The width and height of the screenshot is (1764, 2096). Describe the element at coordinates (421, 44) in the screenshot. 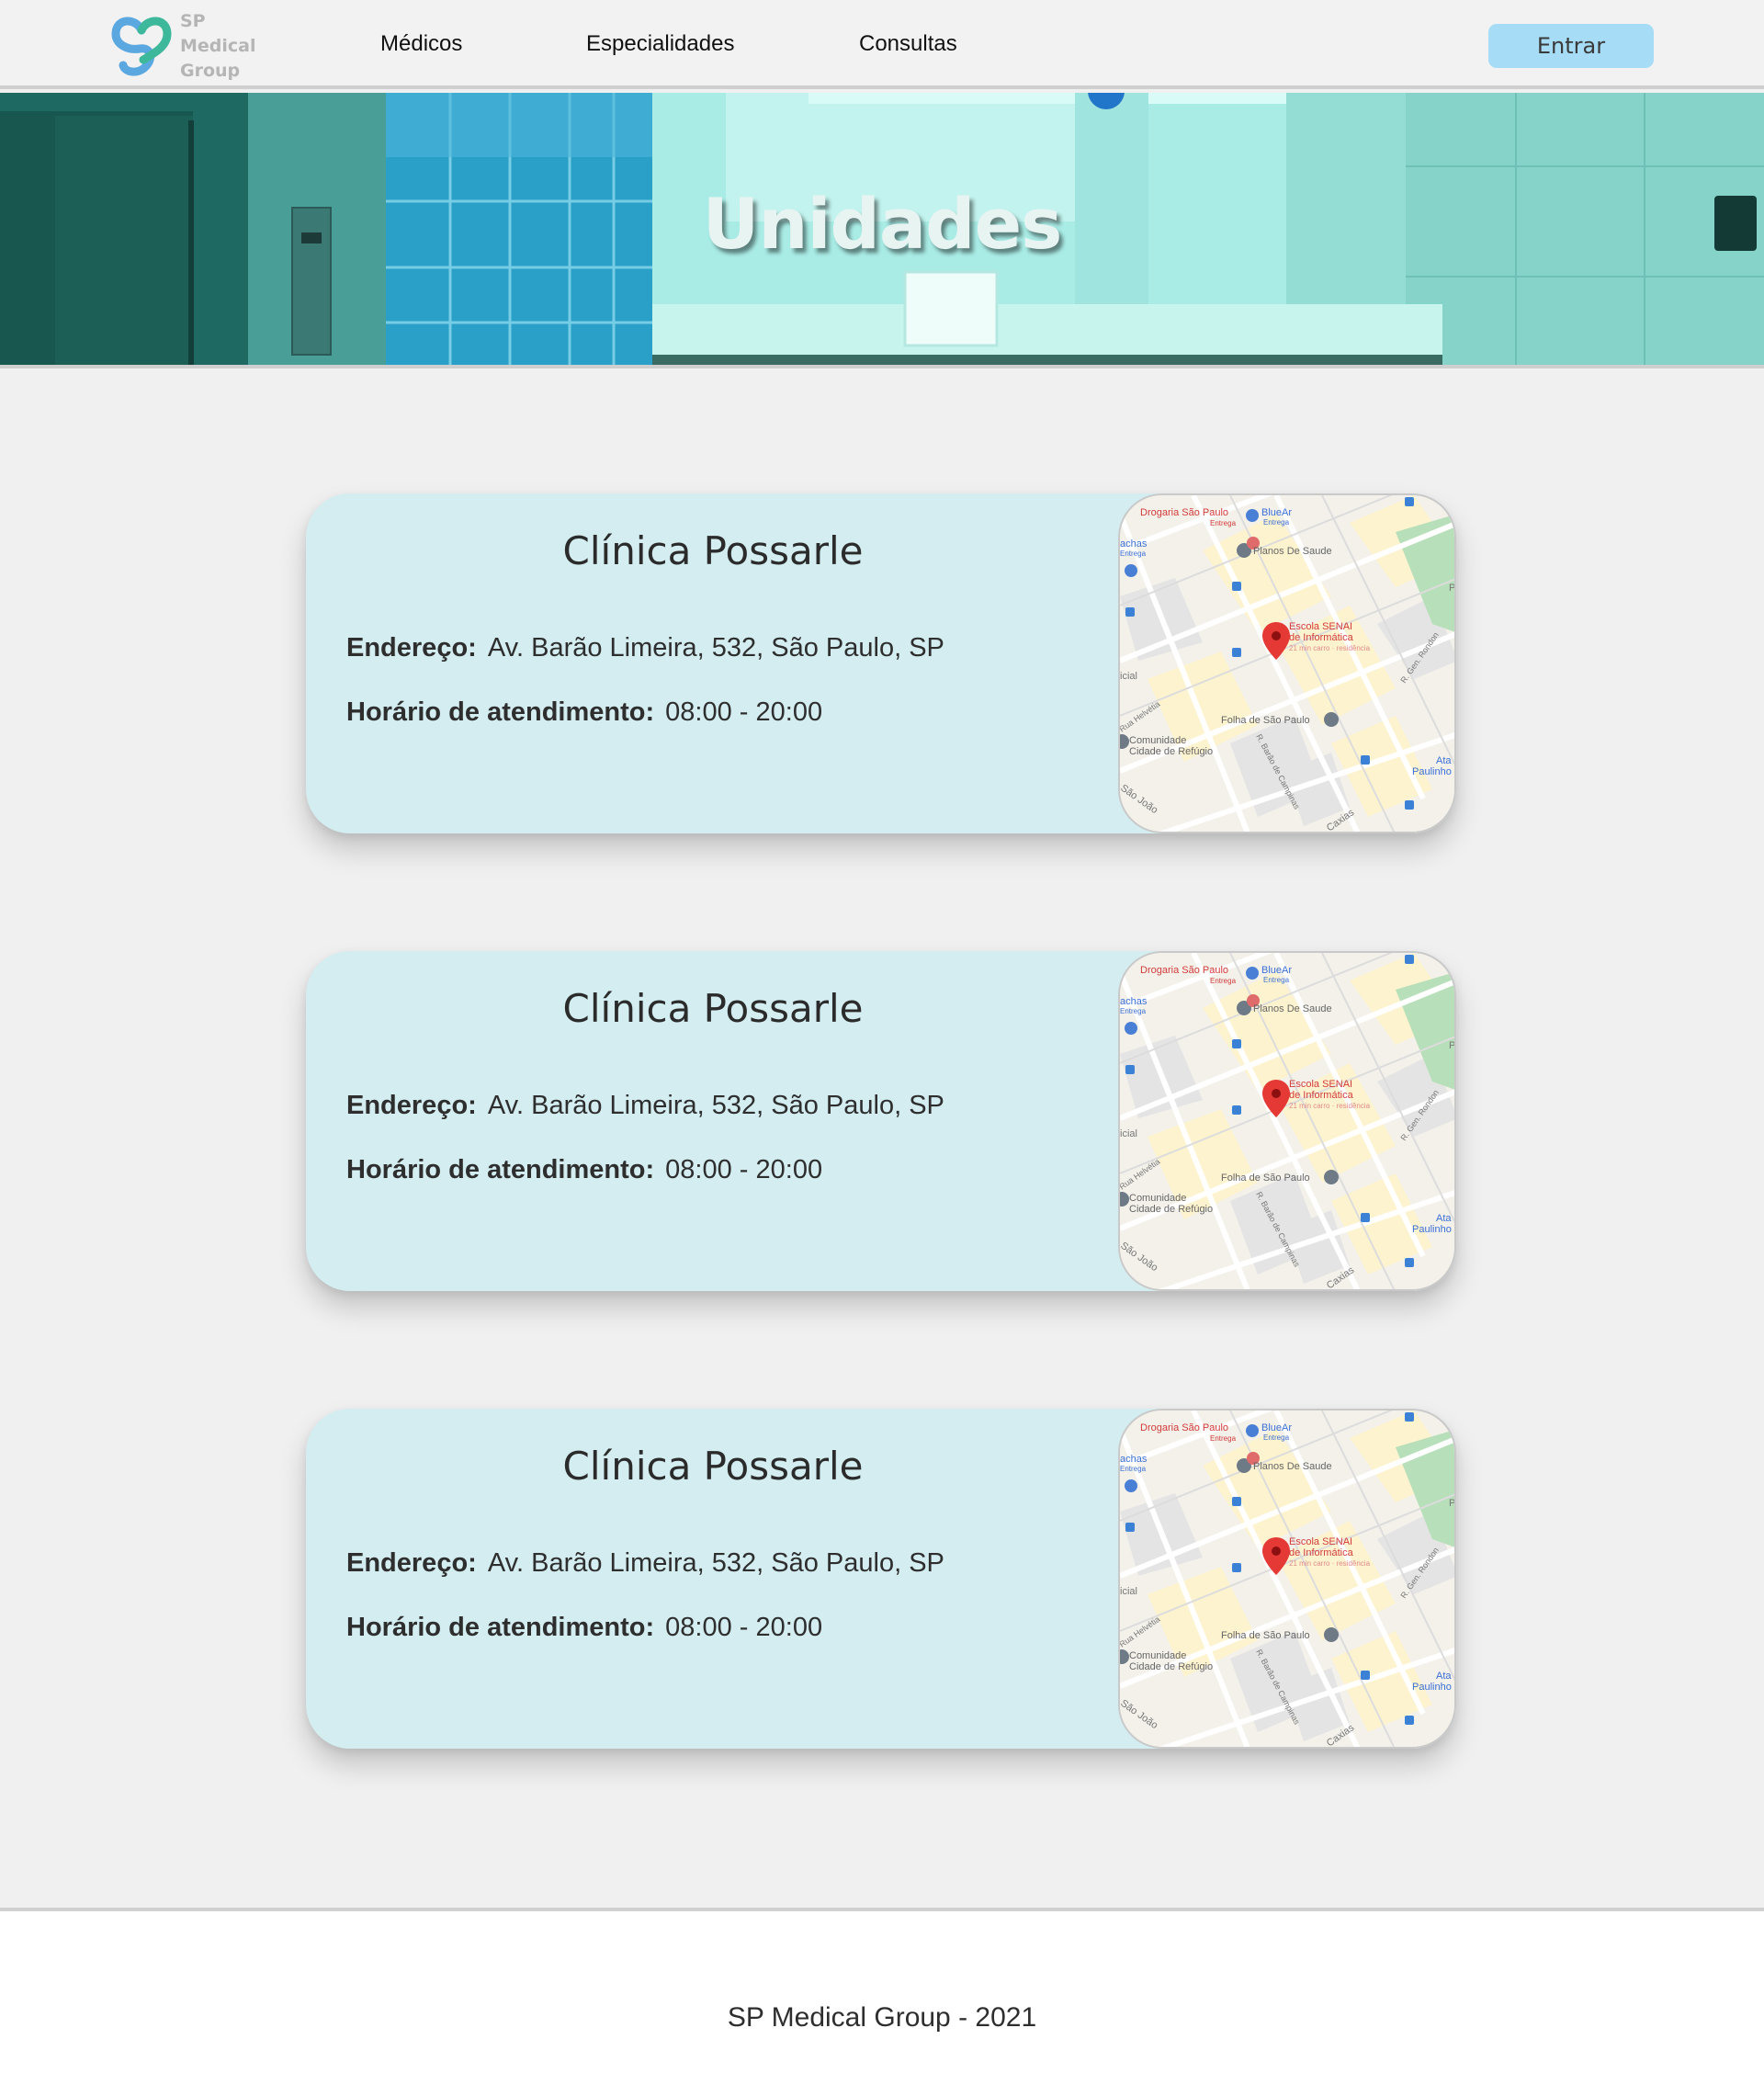

I see `nav-link-medicos: Médicos` at that location.